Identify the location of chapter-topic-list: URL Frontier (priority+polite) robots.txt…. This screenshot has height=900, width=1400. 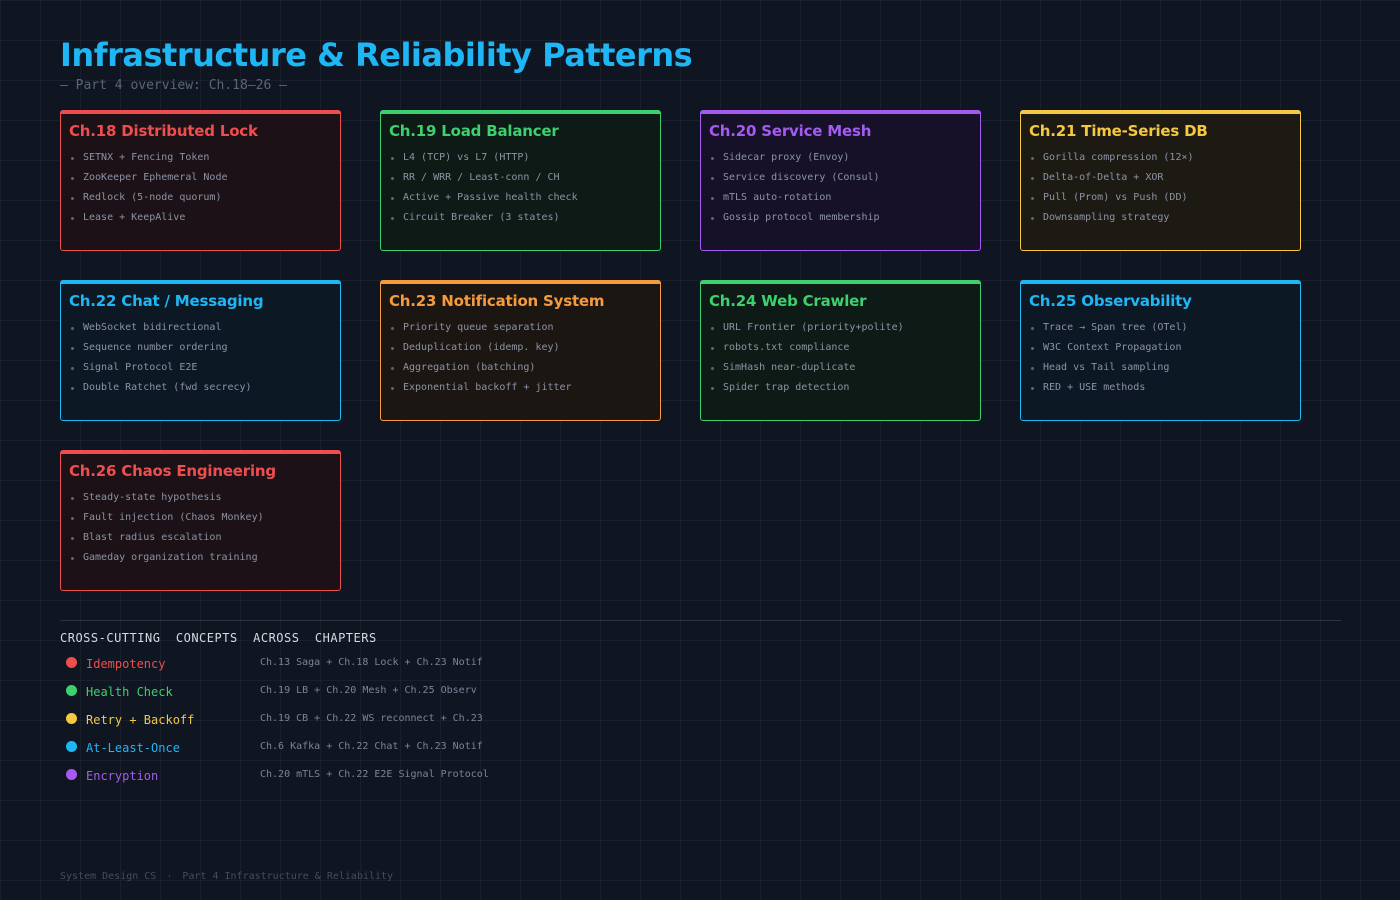
(840, 358).